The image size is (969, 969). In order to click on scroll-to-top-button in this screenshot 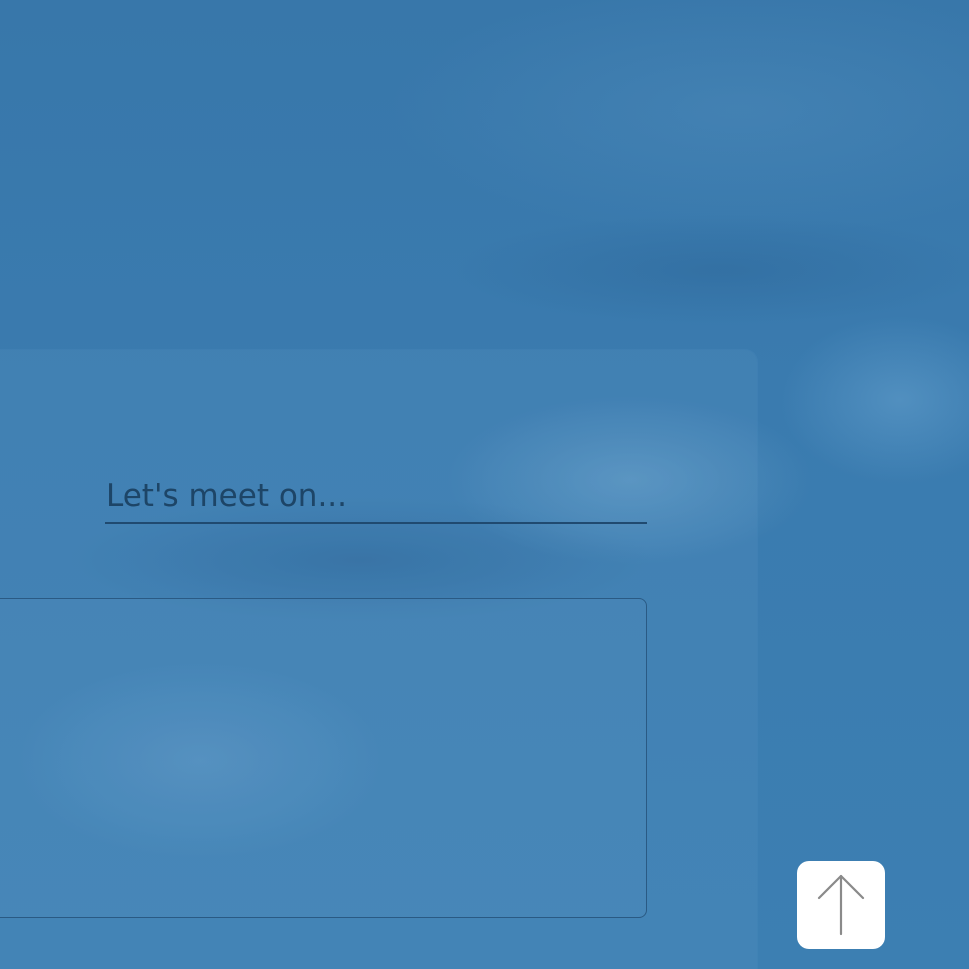, I will do `click(841, 905)`.